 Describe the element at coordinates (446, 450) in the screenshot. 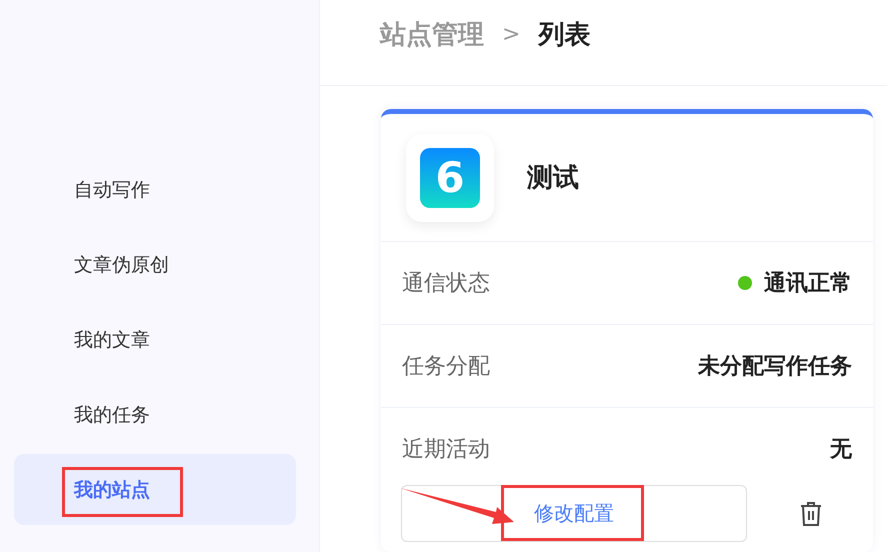

I see `field-label: 近期活动` at that location.